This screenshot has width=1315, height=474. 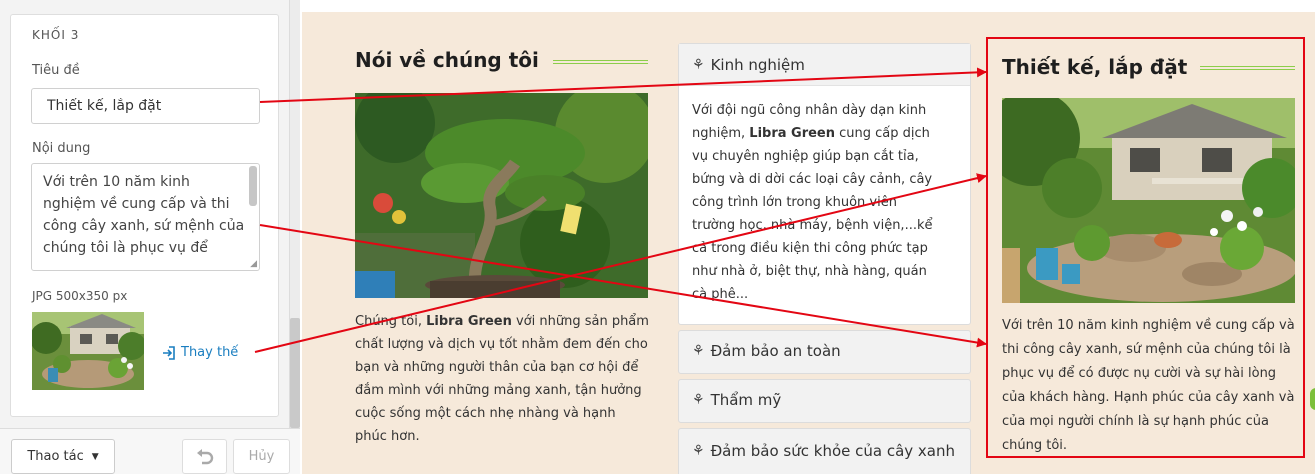 What do you see at coordinates (447, 60) in the screenshot?
I see `about-section-title: Nói về chúng tôi` at bounding box center [447, 60].